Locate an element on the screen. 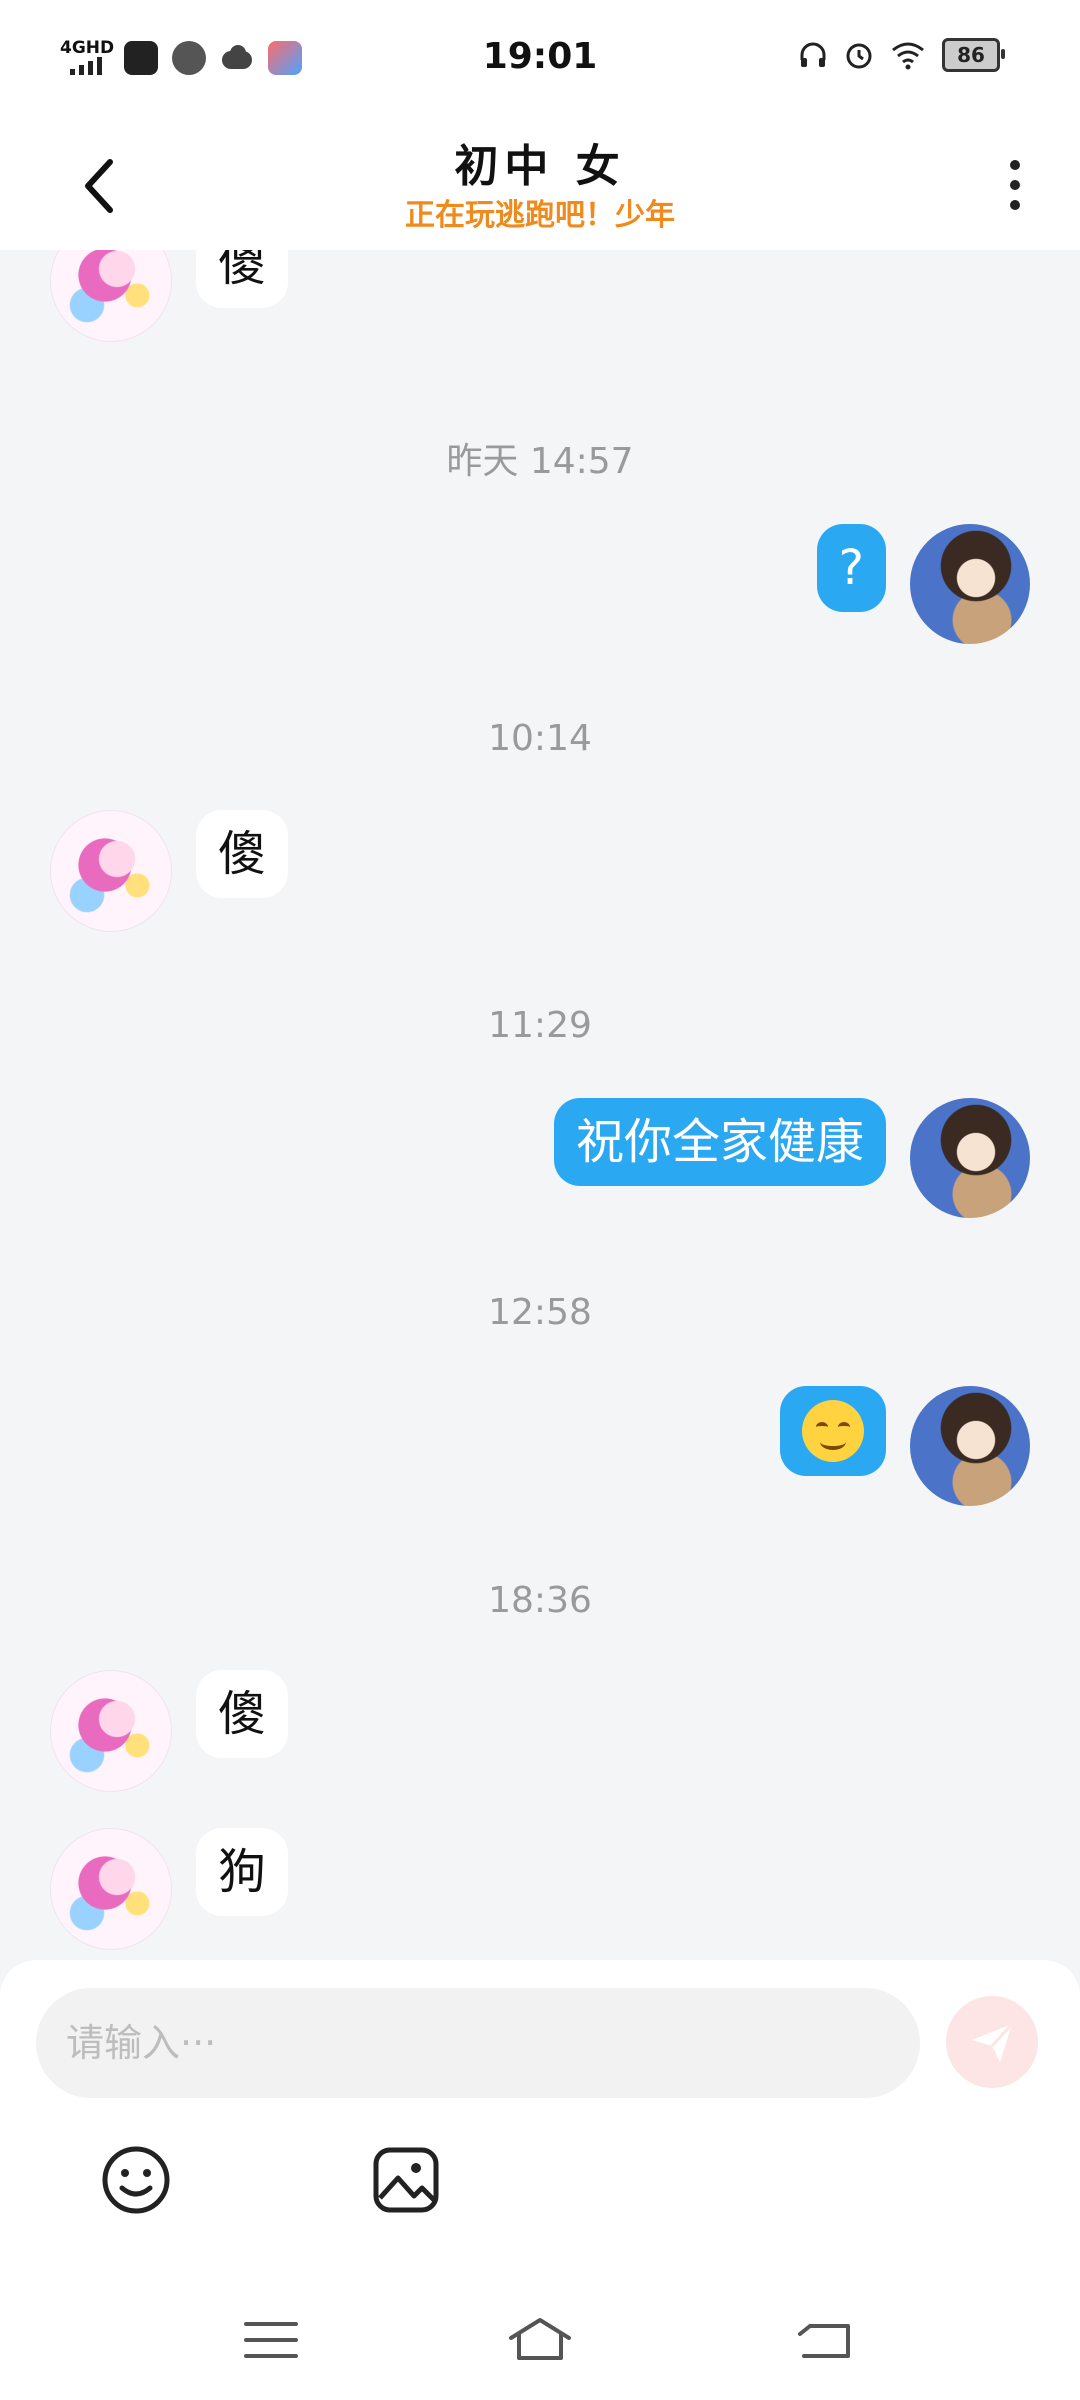 The image size is (1080, 2400). contact-name: 初中 女 is located at coordinates (540, 166).